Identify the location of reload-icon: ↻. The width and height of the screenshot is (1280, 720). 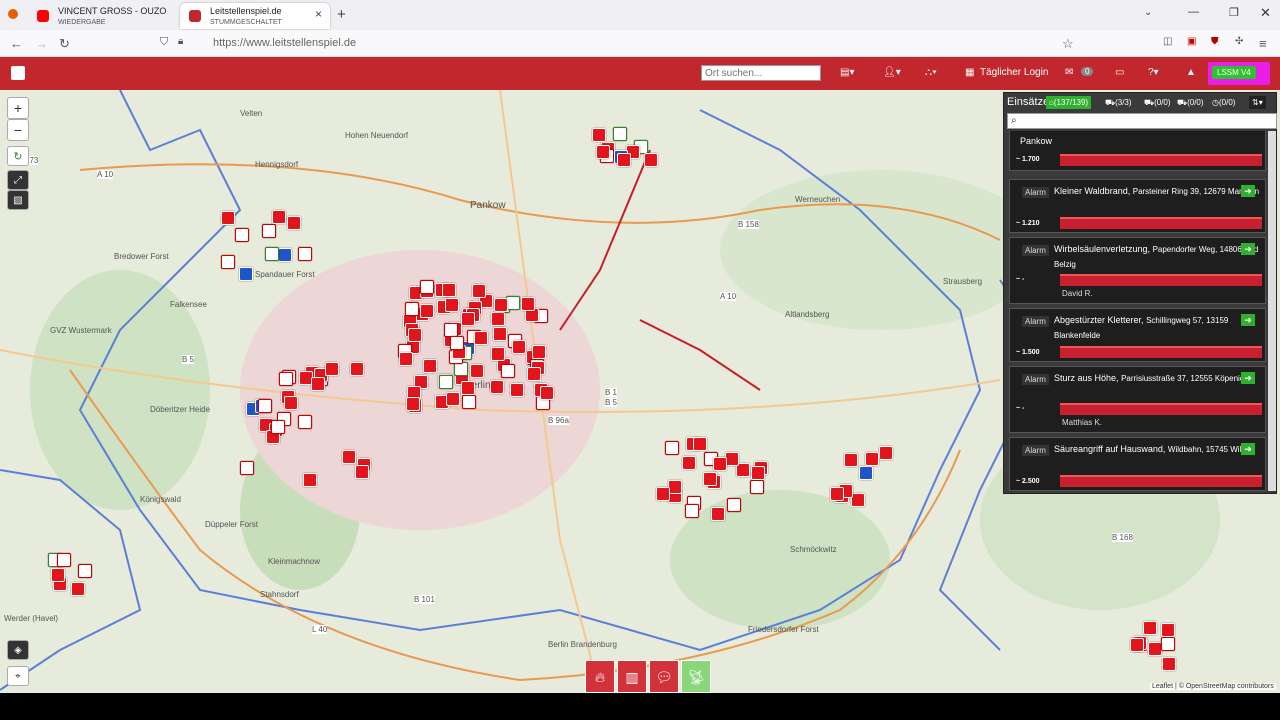
(64, 44).